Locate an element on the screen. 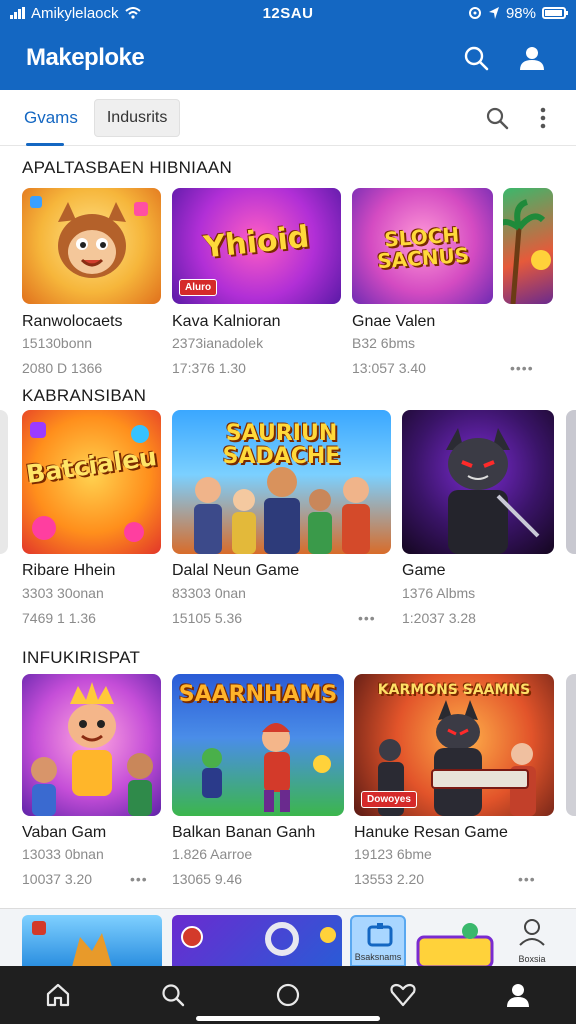 This screenshot has height=1024, width=576. gear-icon is located at coordinates (258, 939).